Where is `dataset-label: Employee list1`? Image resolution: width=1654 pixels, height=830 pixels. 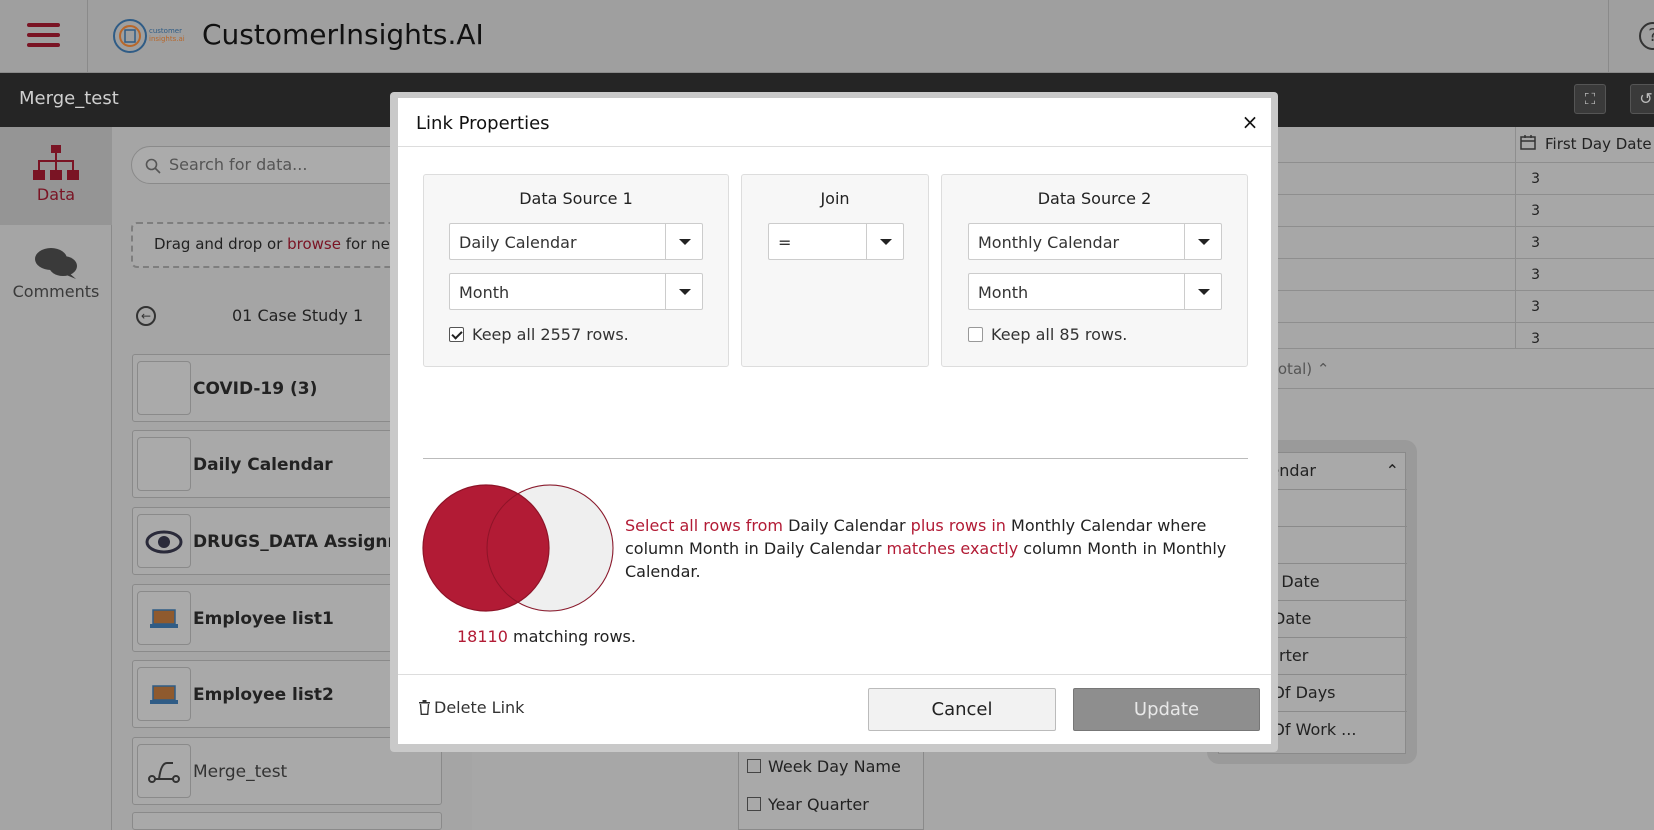
dataset-label: Employee list1 is located at coordinates (263, 619).